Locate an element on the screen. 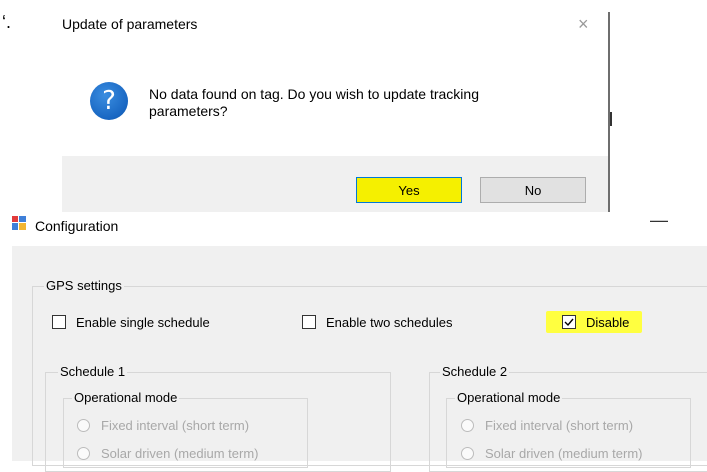 This screenshot has width=707, height=472. gps-settings-legend: GPS settings is located at coordinates (84, 285).